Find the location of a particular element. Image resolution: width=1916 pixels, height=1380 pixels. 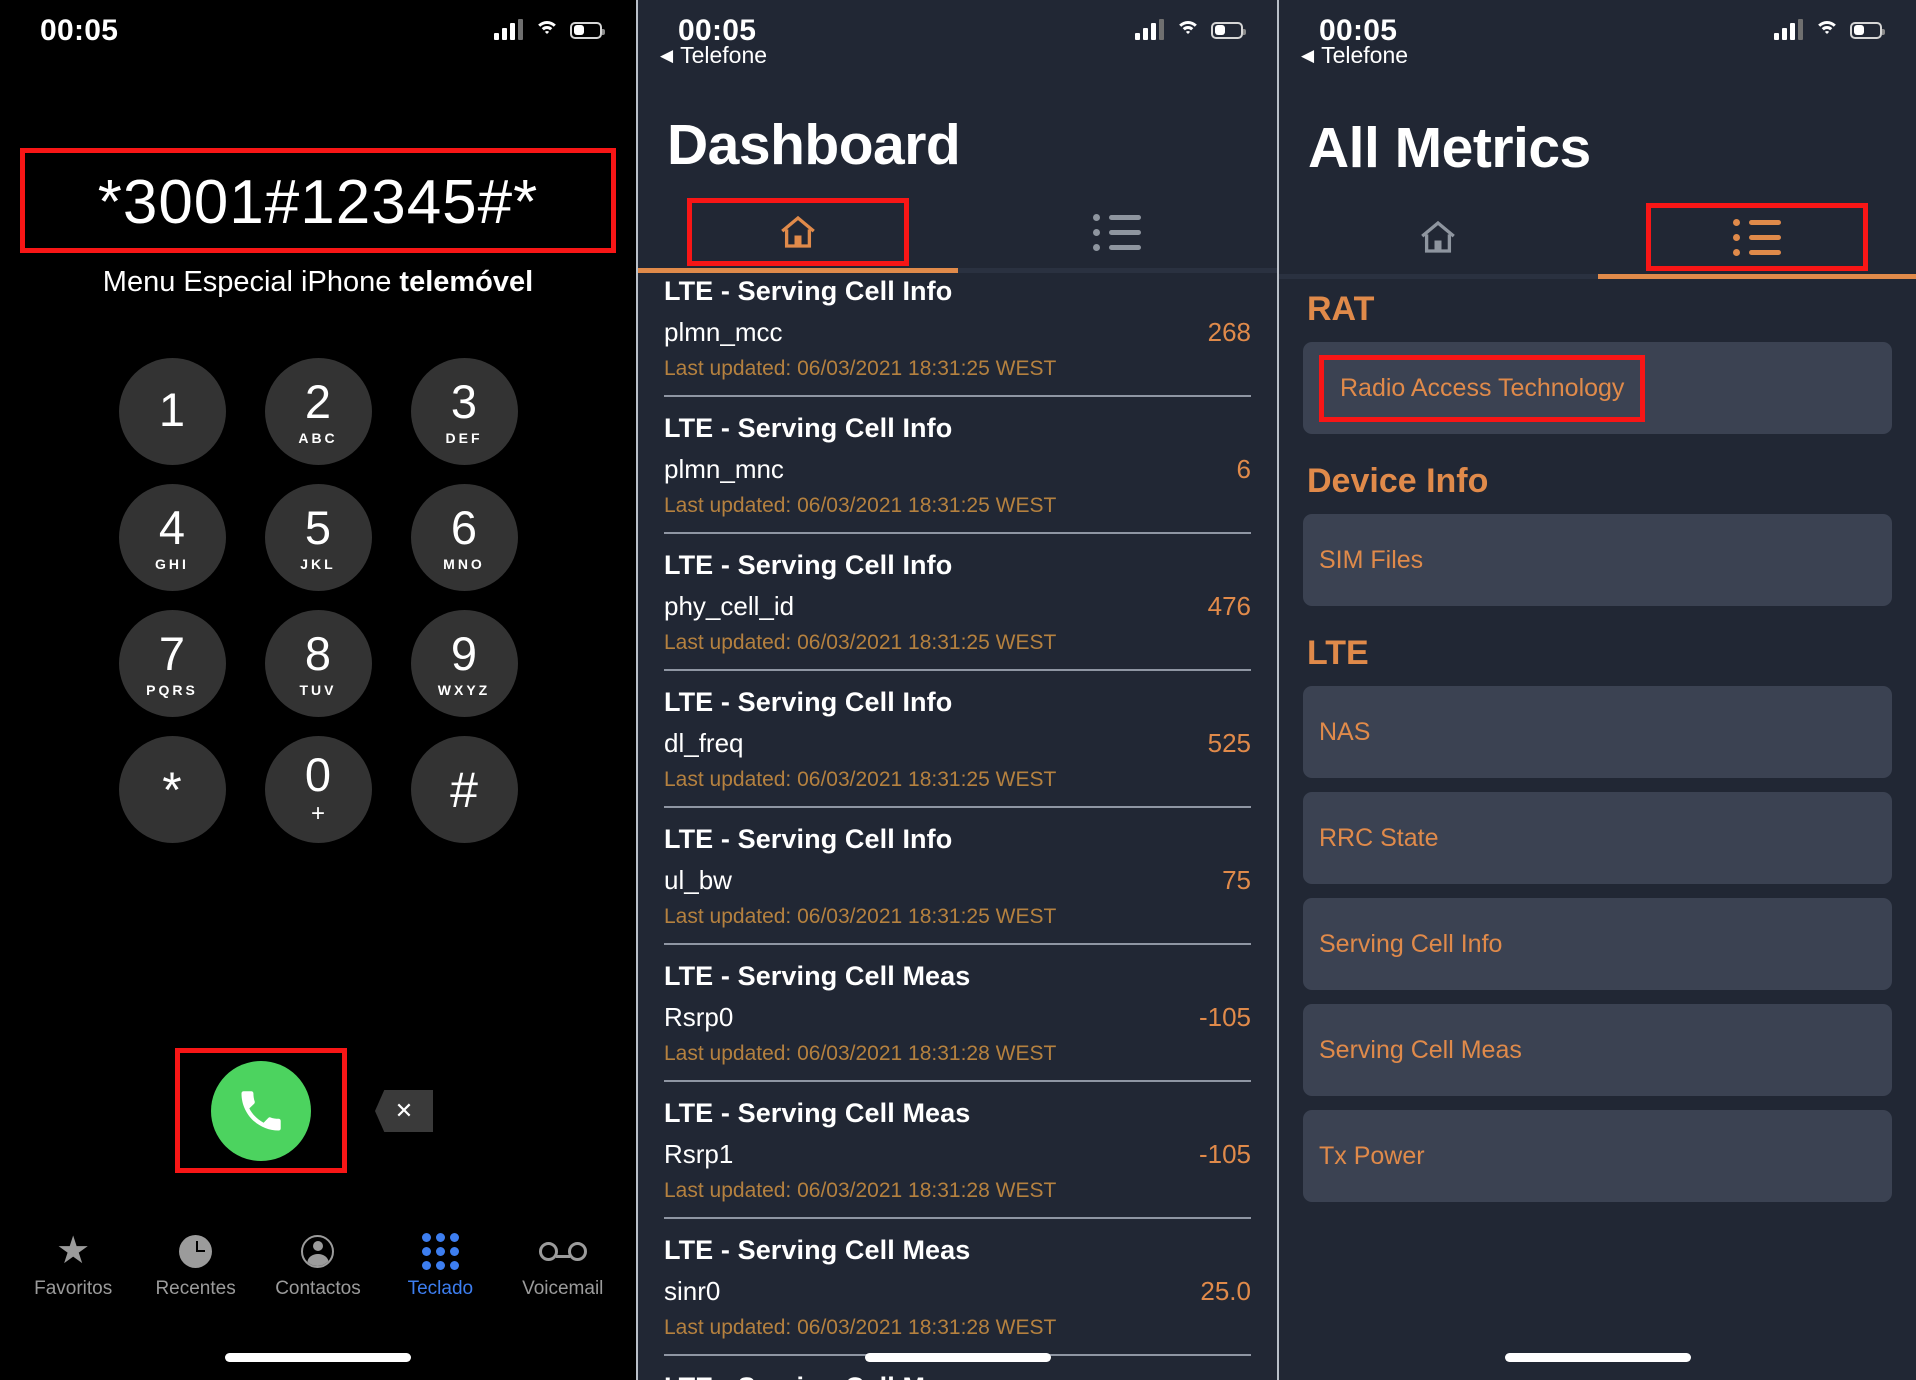

metric-card-tx-power: Tx Power is located at coordinates (1597, 1156).